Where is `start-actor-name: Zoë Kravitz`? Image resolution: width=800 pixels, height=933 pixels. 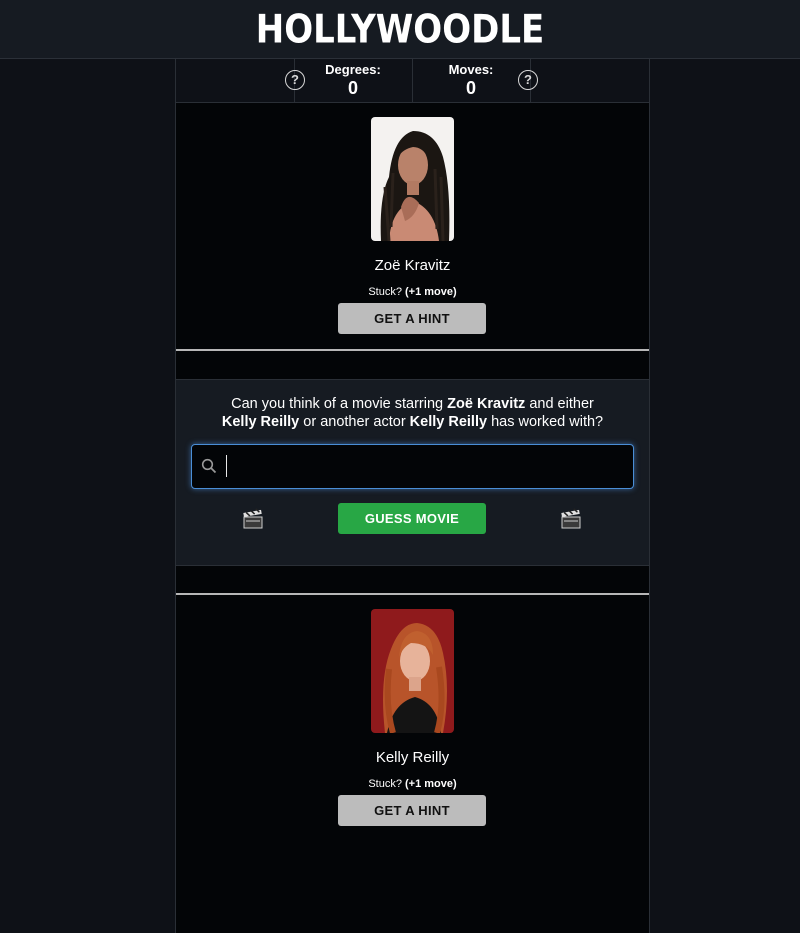
start-actor-name: Zoë Kravitz is located at coordinates (412, 265).